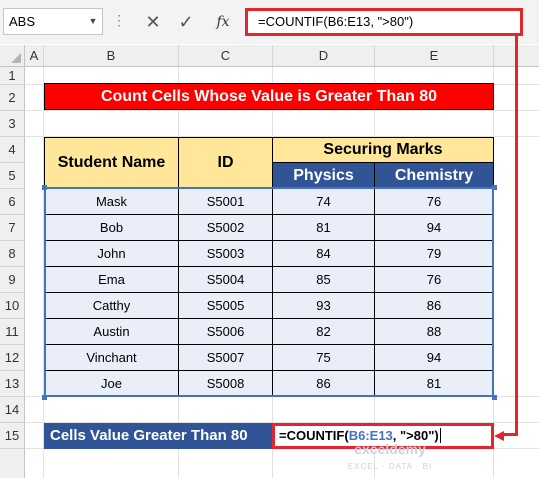 The height and width of the screenshot is (478, 539). I want to click on row-header-13: 13, so click(12, 384).